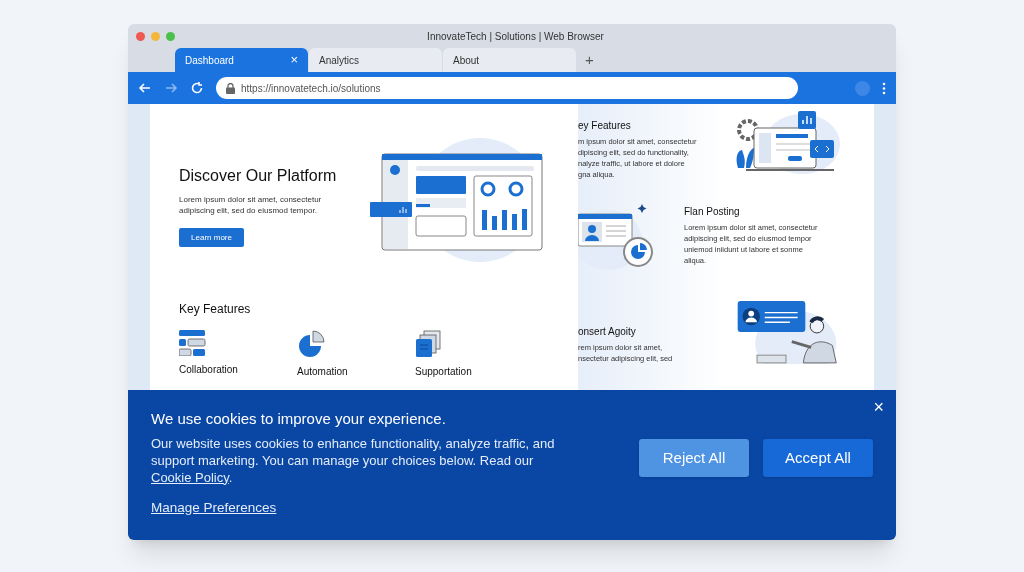 The height and width of the screenshot is (572, 1024). I want to click on cookie-text: Our website uses cookies to enhance functionality, analyze traffic, and support marketing. You can manage your choices below. Read our Cookie Policy., so click(353, 460).